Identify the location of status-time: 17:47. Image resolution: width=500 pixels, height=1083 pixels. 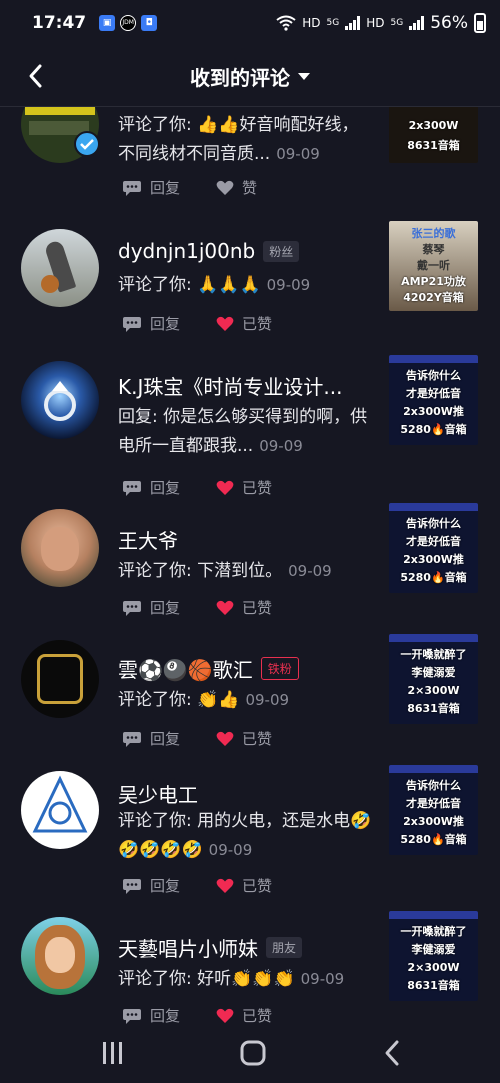
(59, 23).